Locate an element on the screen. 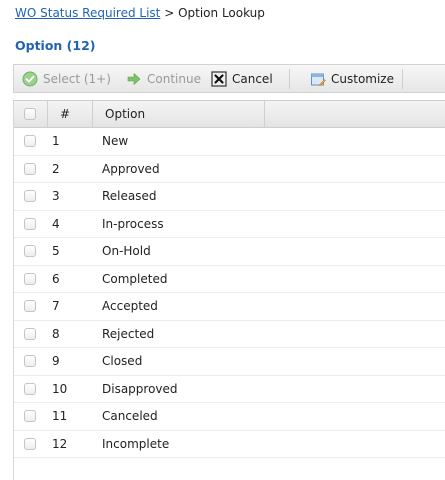  breadcrumb-current: Option Lookup is located at coordinates (221, 13).